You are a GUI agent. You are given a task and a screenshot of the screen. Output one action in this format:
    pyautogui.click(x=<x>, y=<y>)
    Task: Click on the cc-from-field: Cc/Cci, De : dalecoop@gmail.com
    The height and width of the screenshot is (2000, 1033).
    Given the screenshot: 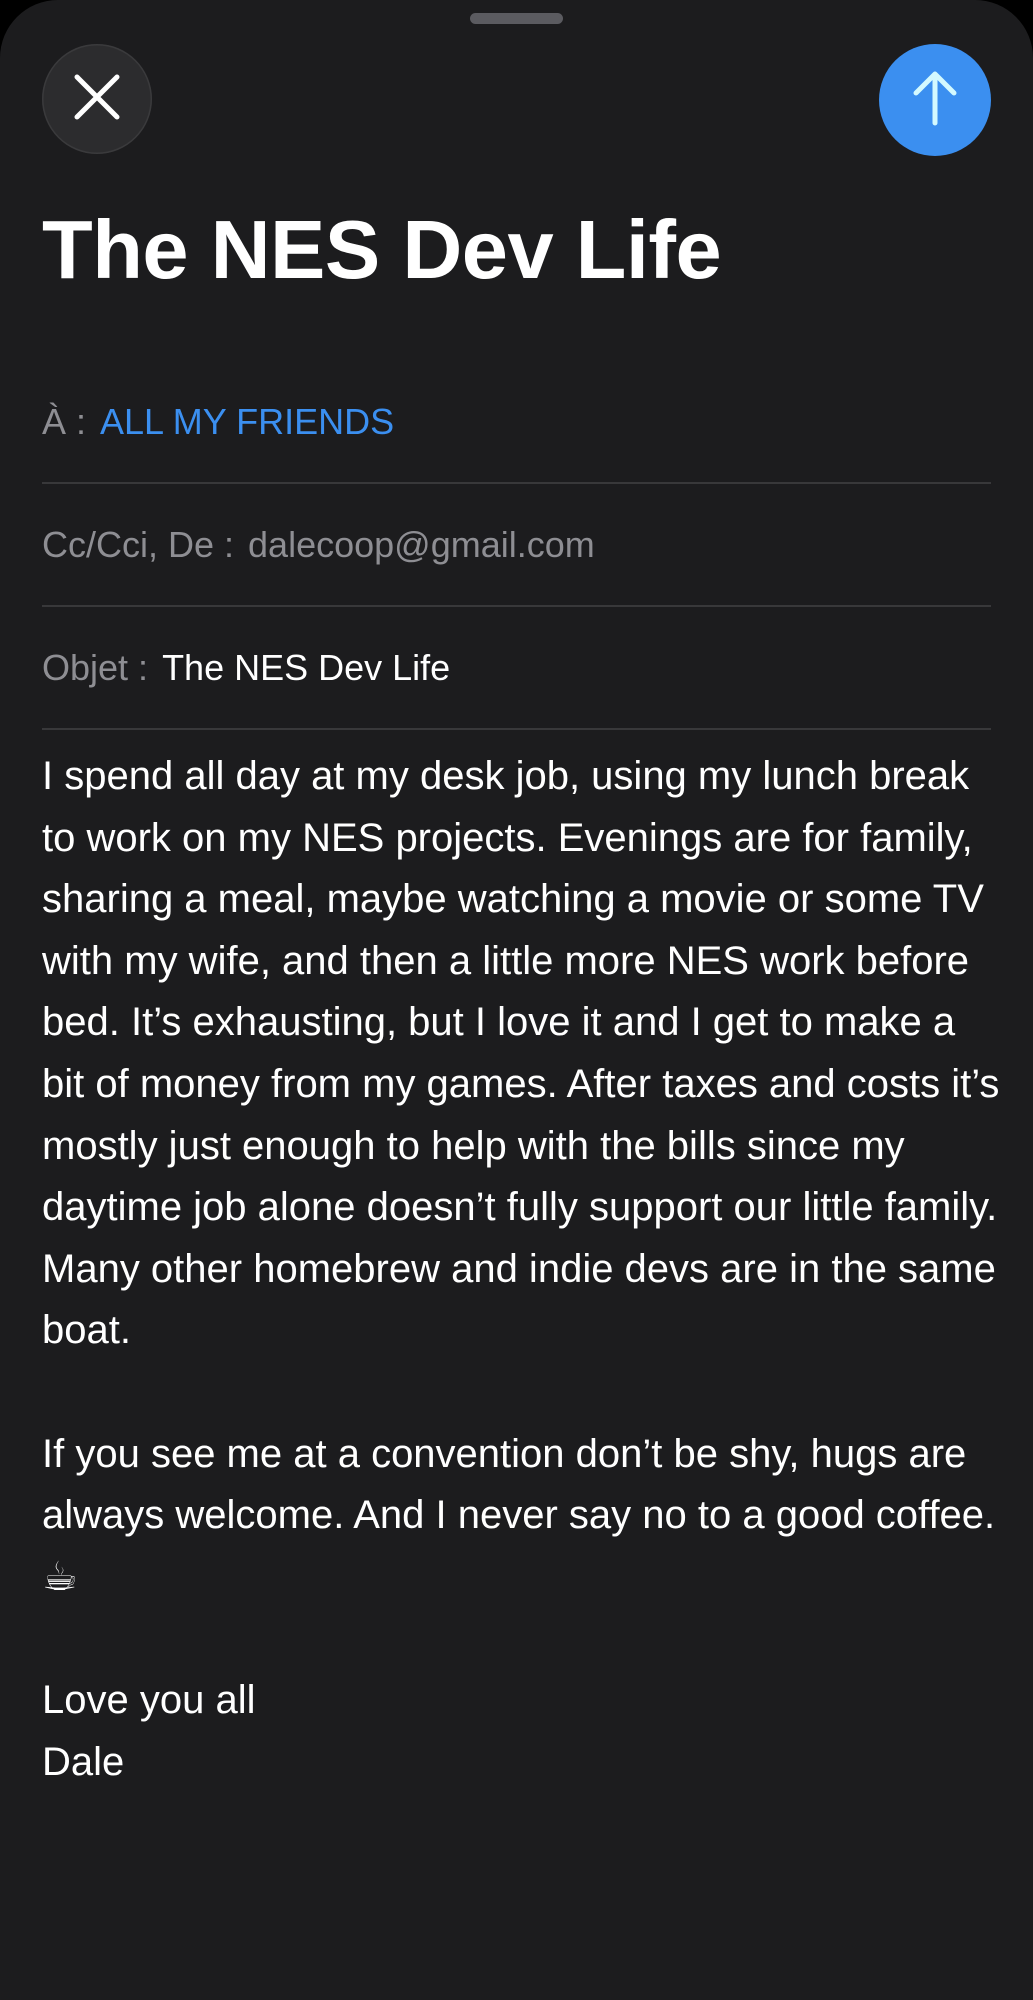 What is the action you would take?
    pyautogui.click(x=516, y=544)
    